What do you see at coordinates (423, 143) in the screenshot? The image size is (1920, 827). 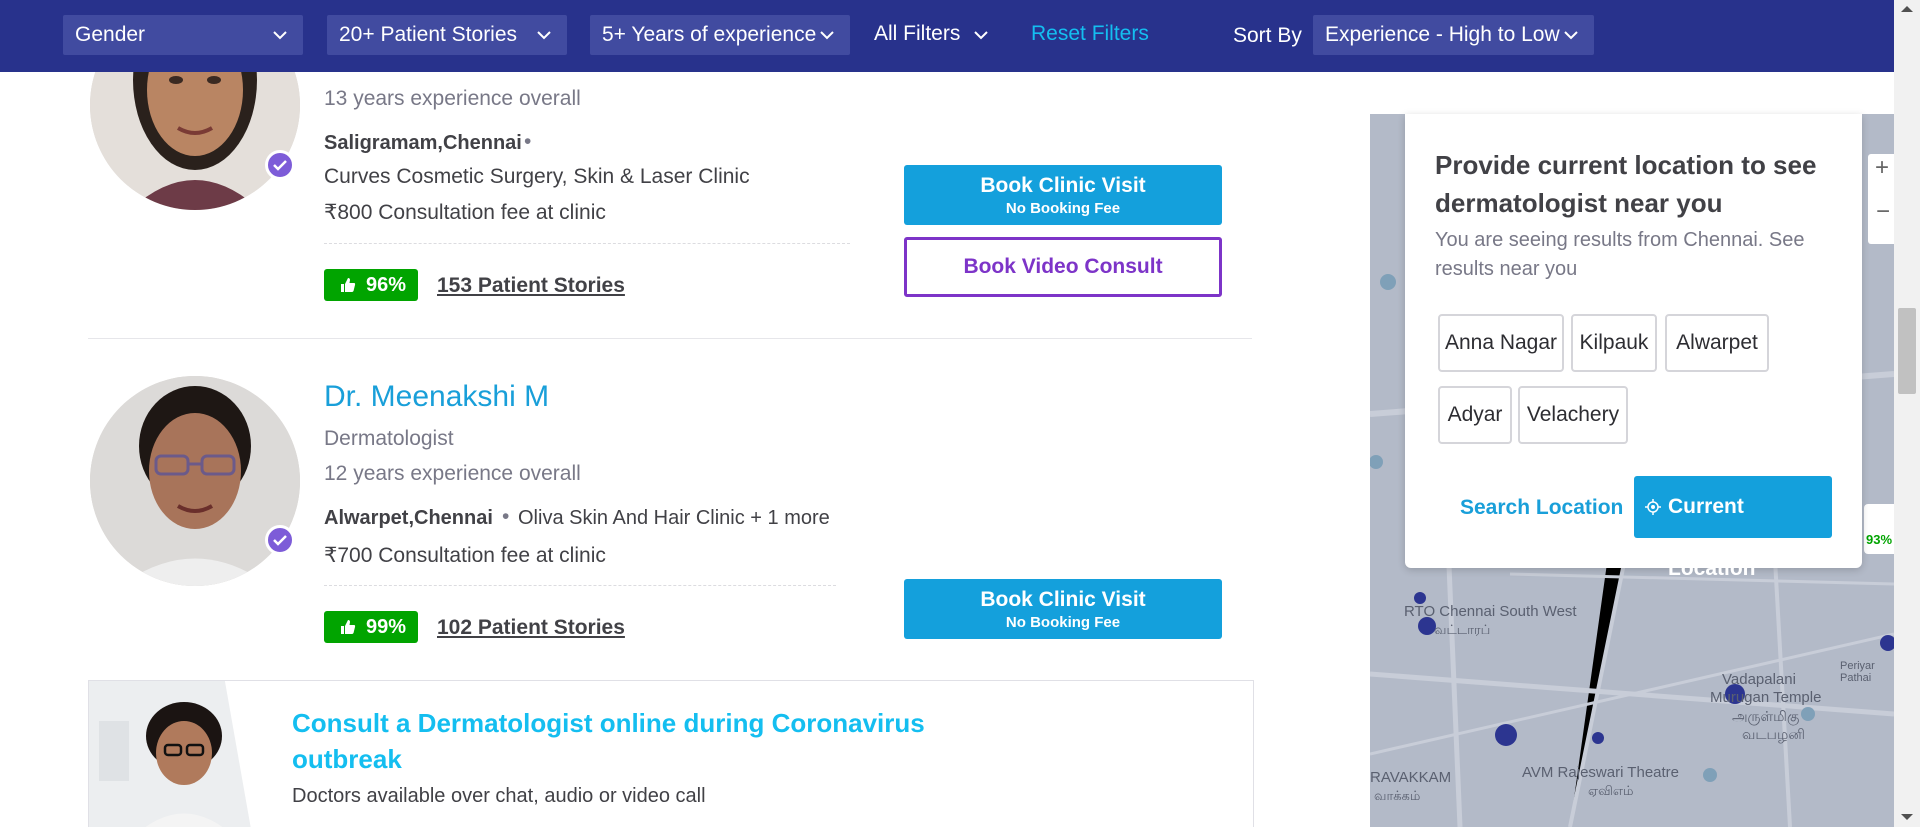 I see `doctor-location: Saligramam,Chennai` at bounding box center [423, 143].